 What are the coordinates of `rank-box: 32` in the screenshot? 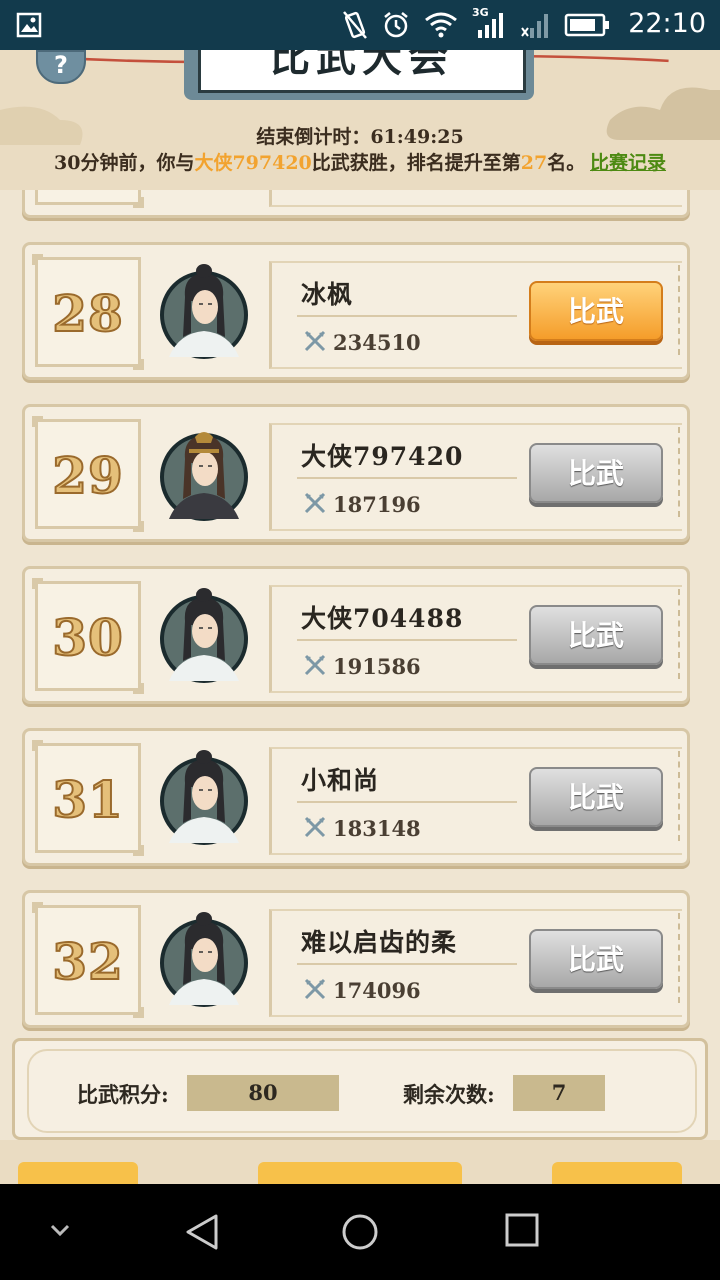 It's located at (88, 960).